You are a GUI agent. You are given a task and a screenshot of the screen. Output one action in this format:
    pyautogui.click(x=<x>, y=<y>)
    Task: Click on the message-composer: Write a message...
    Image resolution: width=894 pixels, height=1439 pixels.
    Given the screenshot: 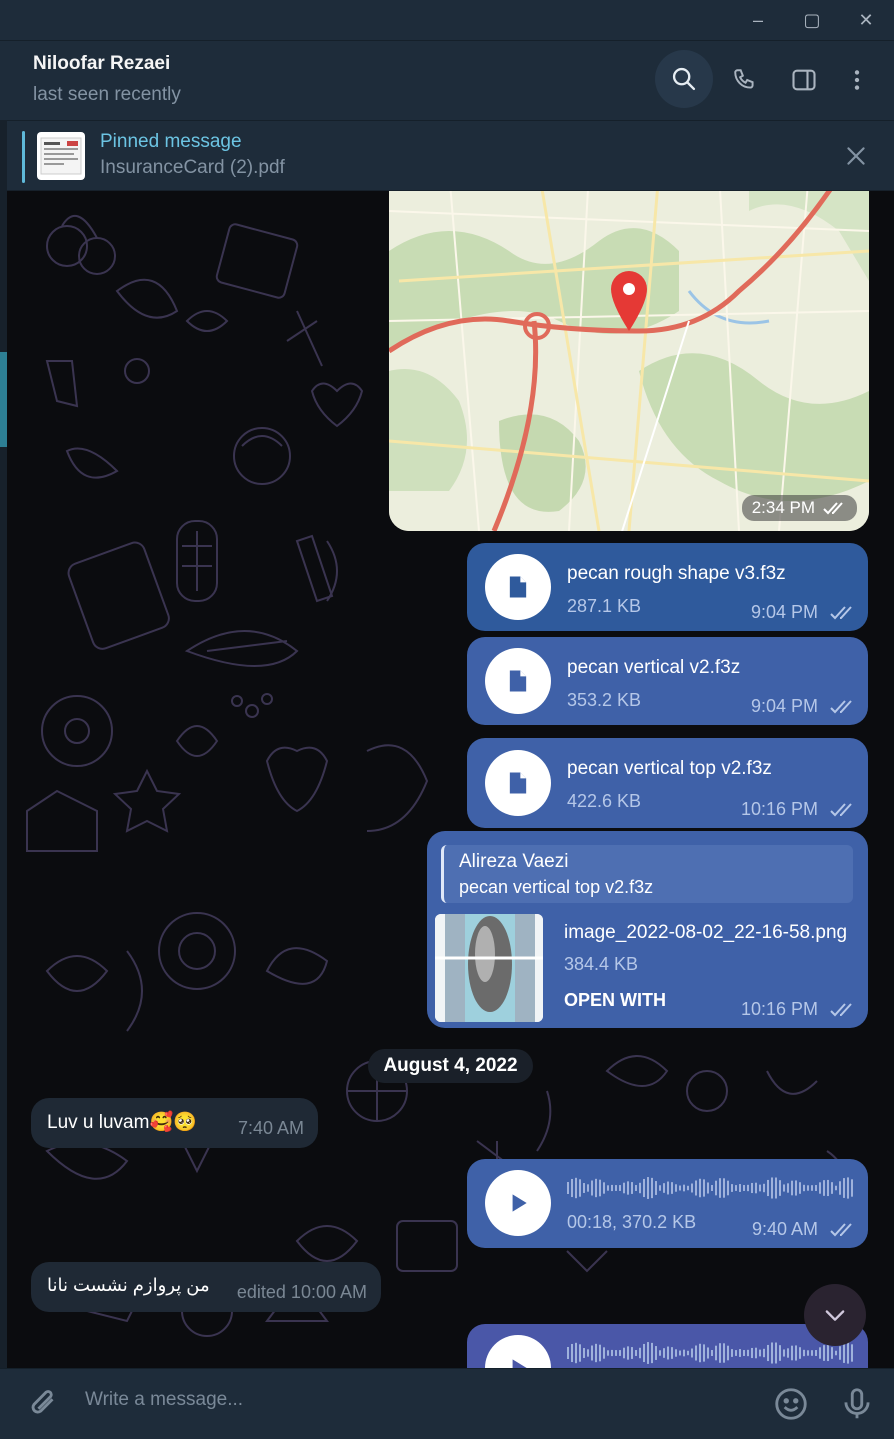 What is the action you would take?
    pyautogui.click(x=447, y=1403)
    